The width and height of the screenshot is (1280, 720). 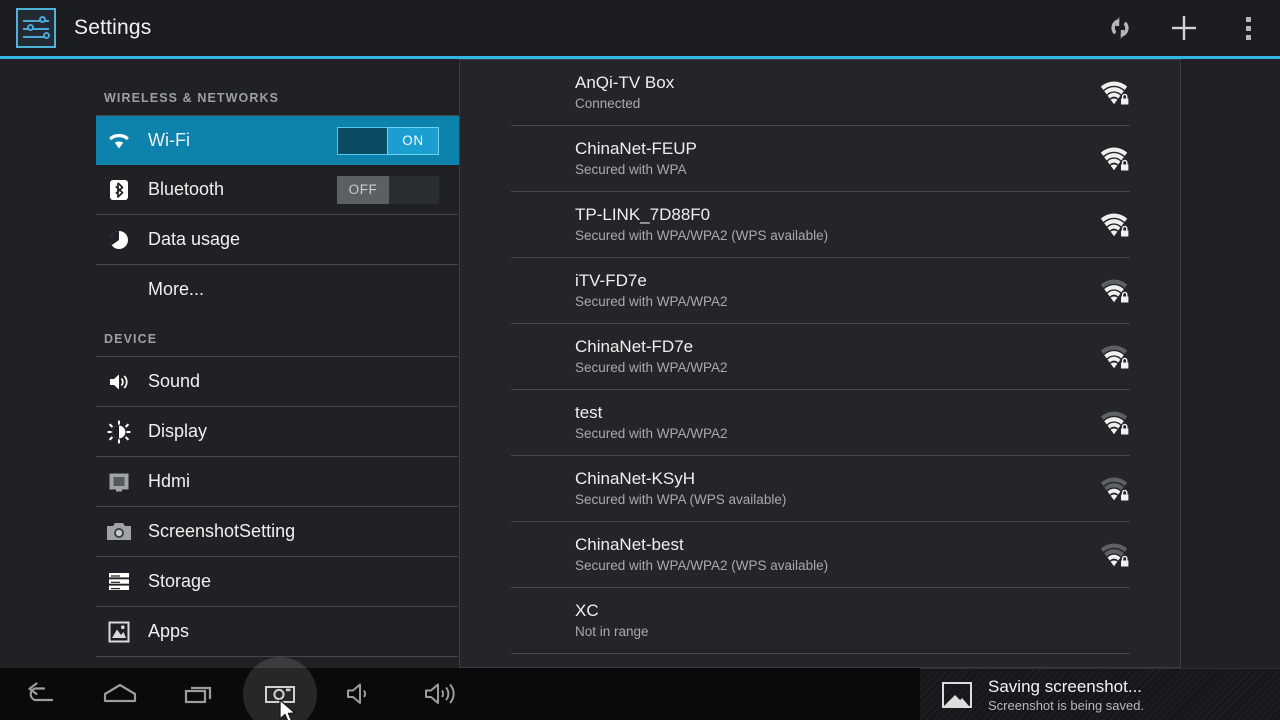 I want to click on sidebar-item-data-usage: Data usage, so click(x=277, y=239).